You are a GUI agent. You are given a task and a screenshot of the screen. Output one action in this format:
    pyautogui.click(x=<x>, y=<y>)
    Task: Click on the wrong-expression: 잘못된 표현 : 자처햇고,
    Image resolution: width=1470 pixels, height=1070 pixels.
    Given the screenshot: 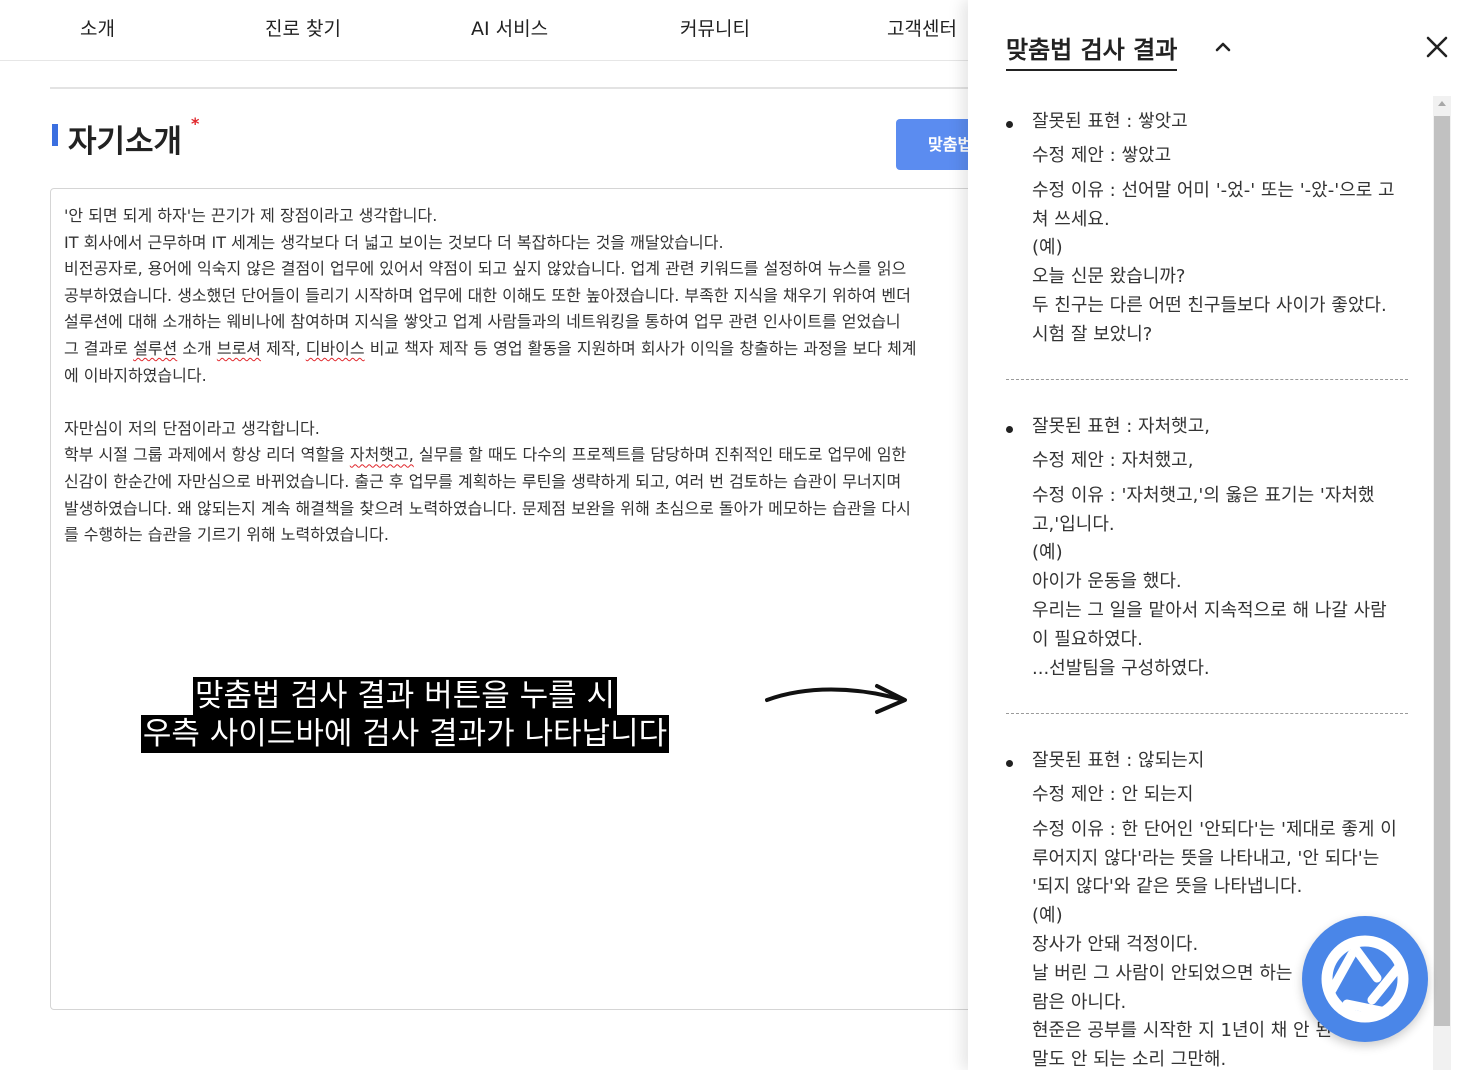 What is the action you would take?
    pyautogui.click(x=1121, y=426)
    